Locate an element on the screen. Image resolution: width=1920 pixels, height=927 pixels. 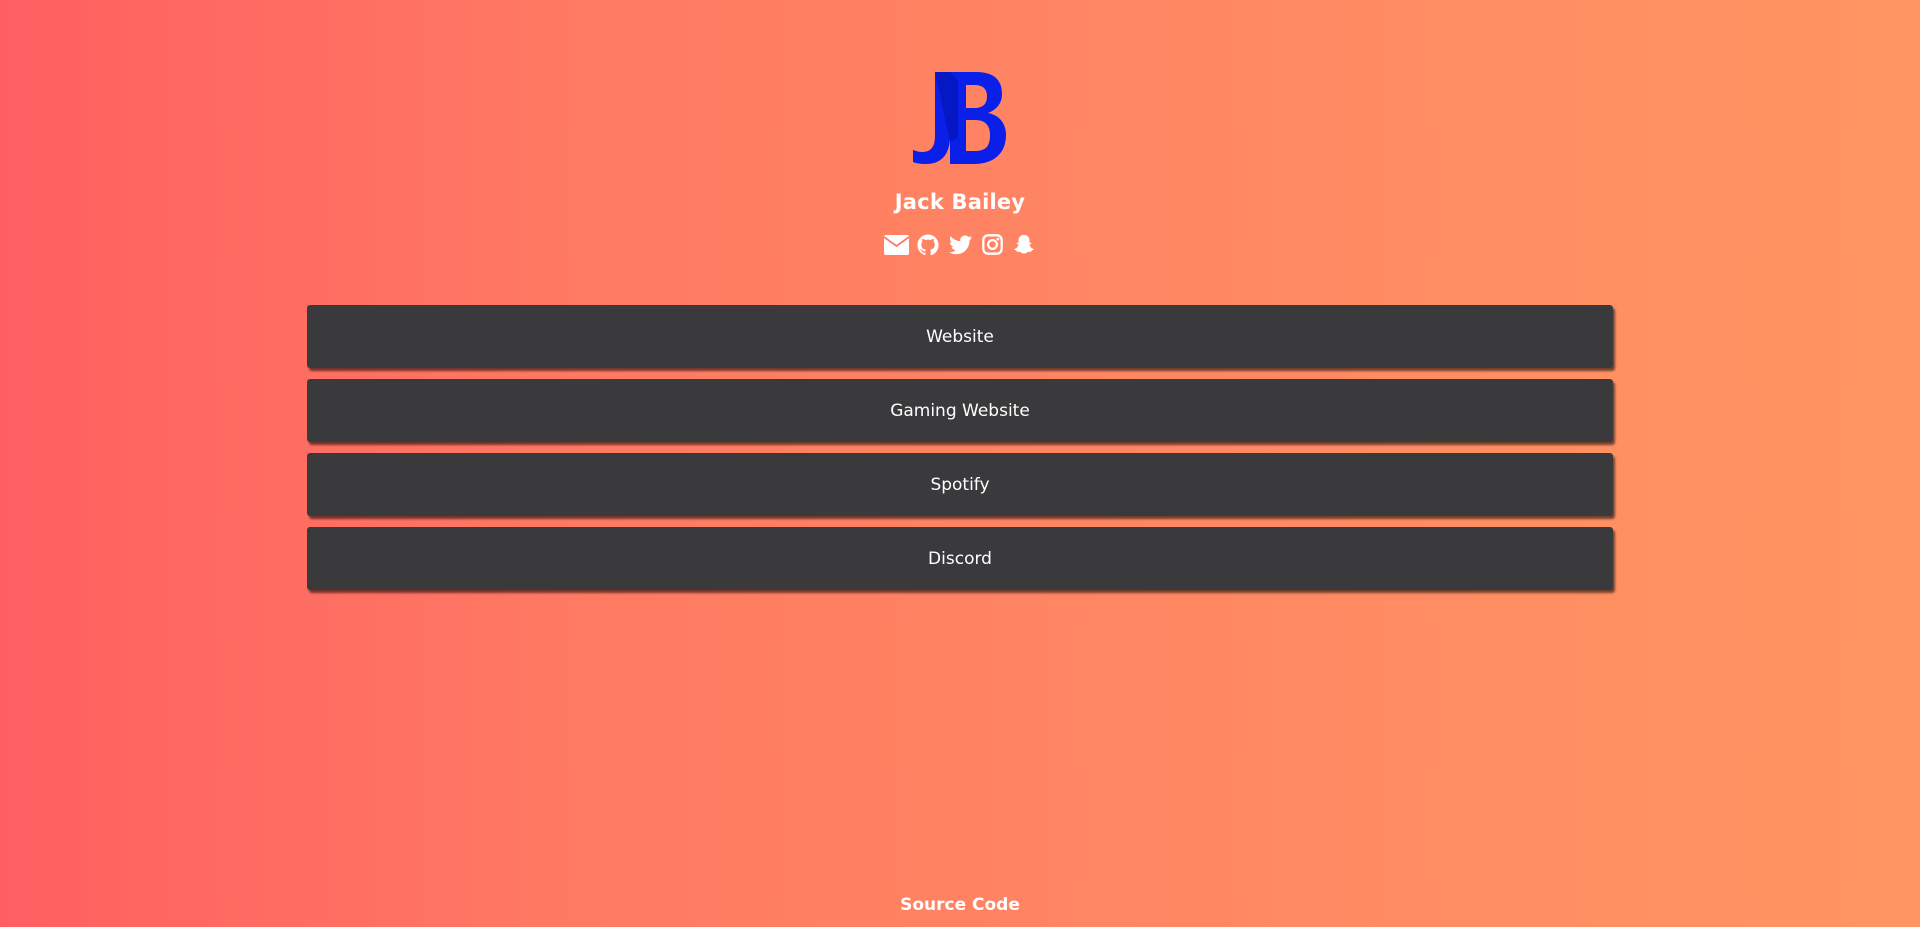
twitter-icon is located at coordinates (960, 244).